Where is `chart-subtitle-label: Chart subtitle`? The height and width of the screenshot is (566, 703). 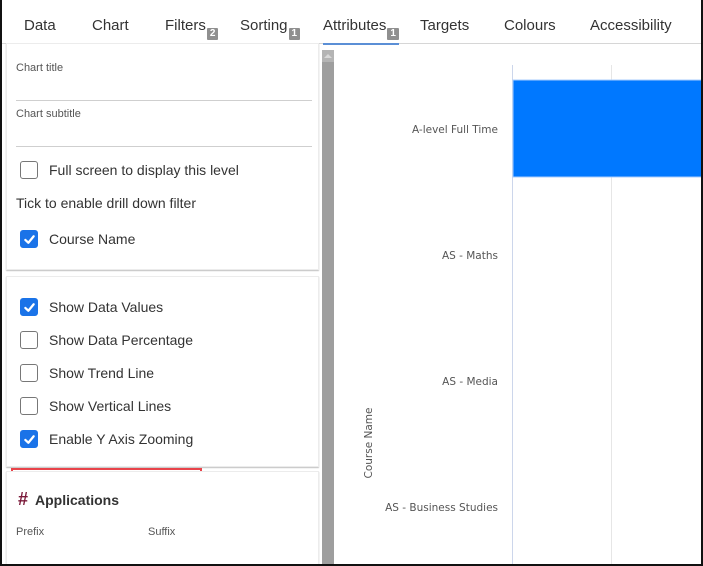 chart-subtitle-label: Chart subtitle is located at coordinates (48, 114).